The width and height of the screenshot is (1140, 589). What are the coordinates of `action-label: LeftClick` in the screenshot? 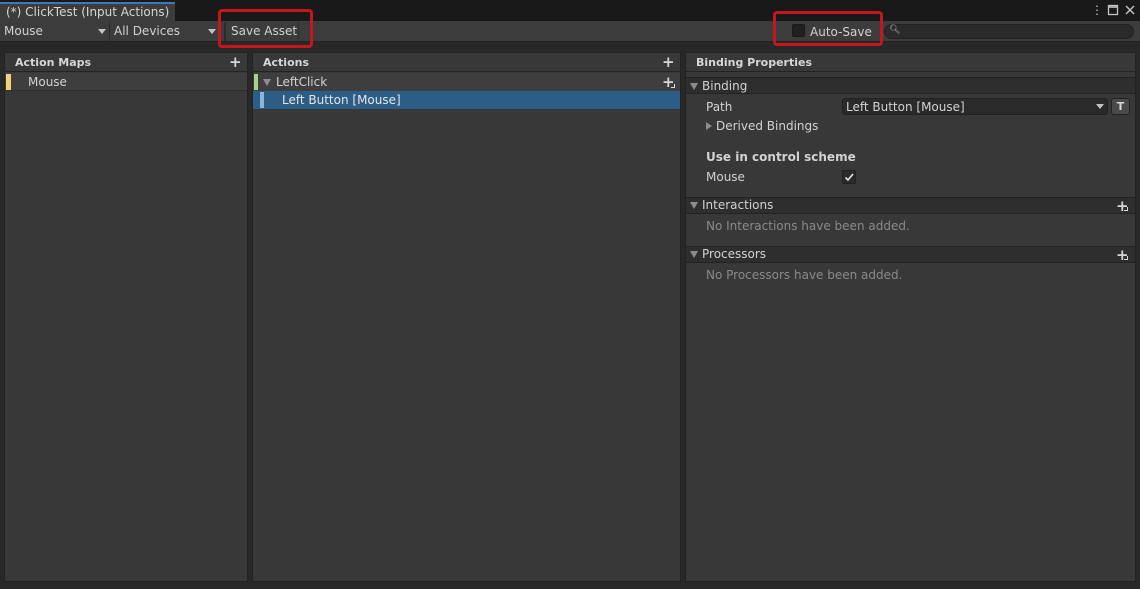 It's located at (302, 82).